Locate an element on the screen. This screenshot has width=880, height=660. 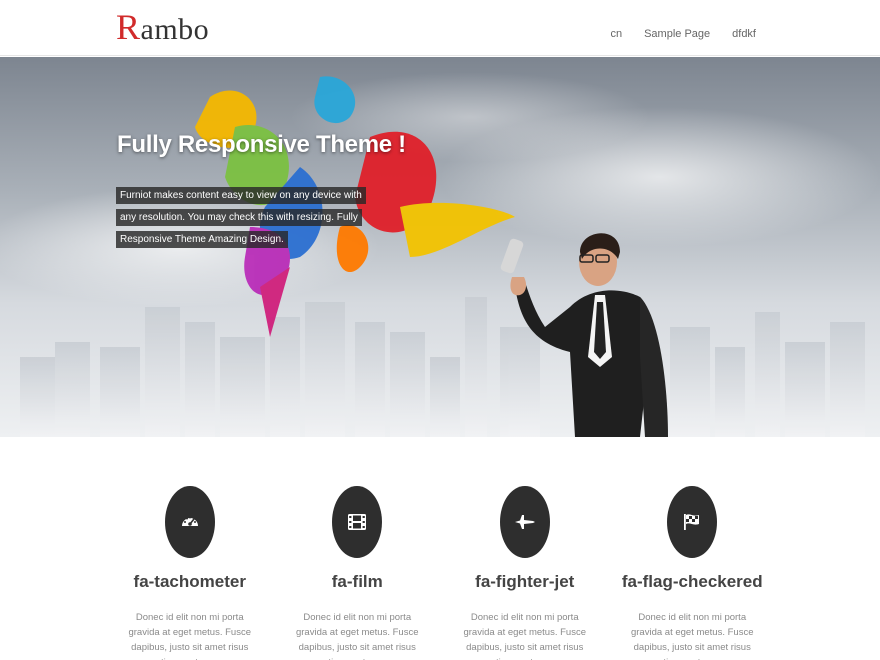
feature-title: fa-fighter-jet is located at coordinates (525, 581).